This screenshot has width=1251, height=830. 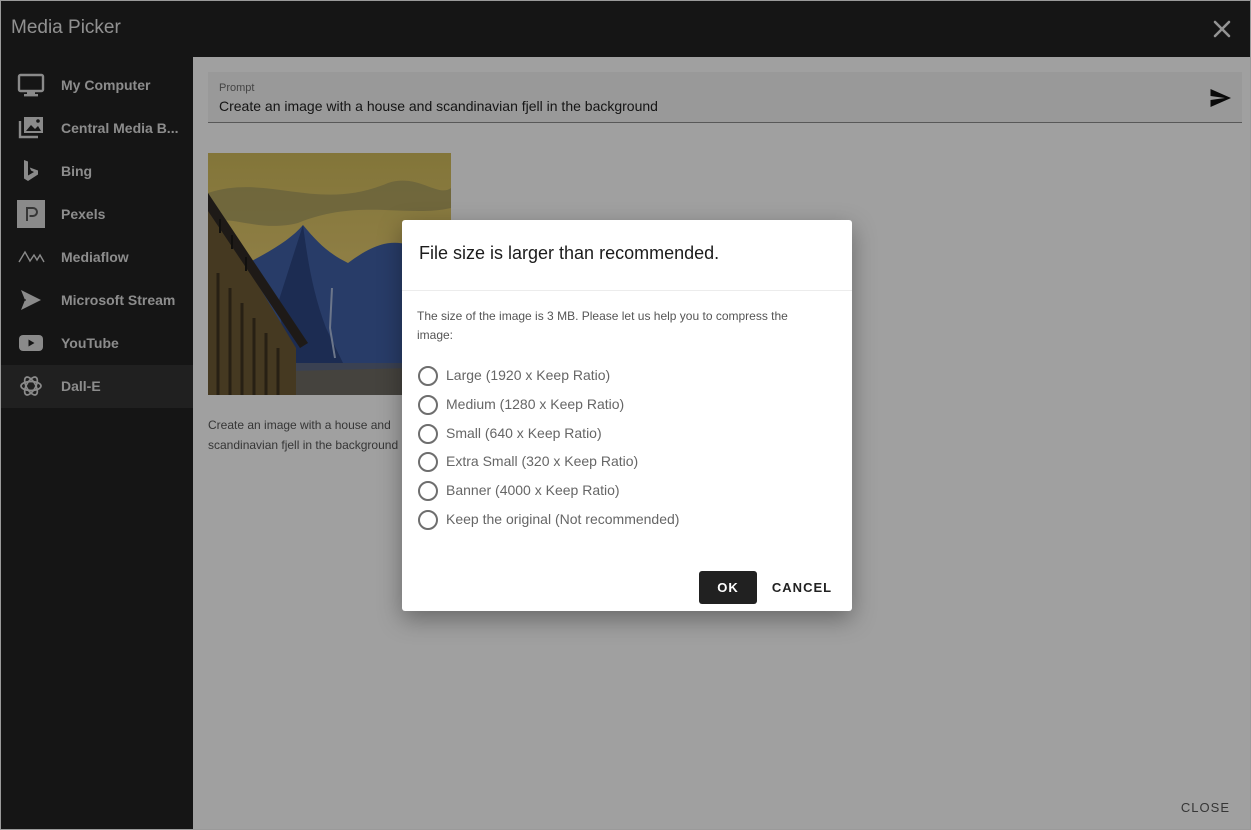 I want to click on dialog-divider, so click(x=627, y=290).